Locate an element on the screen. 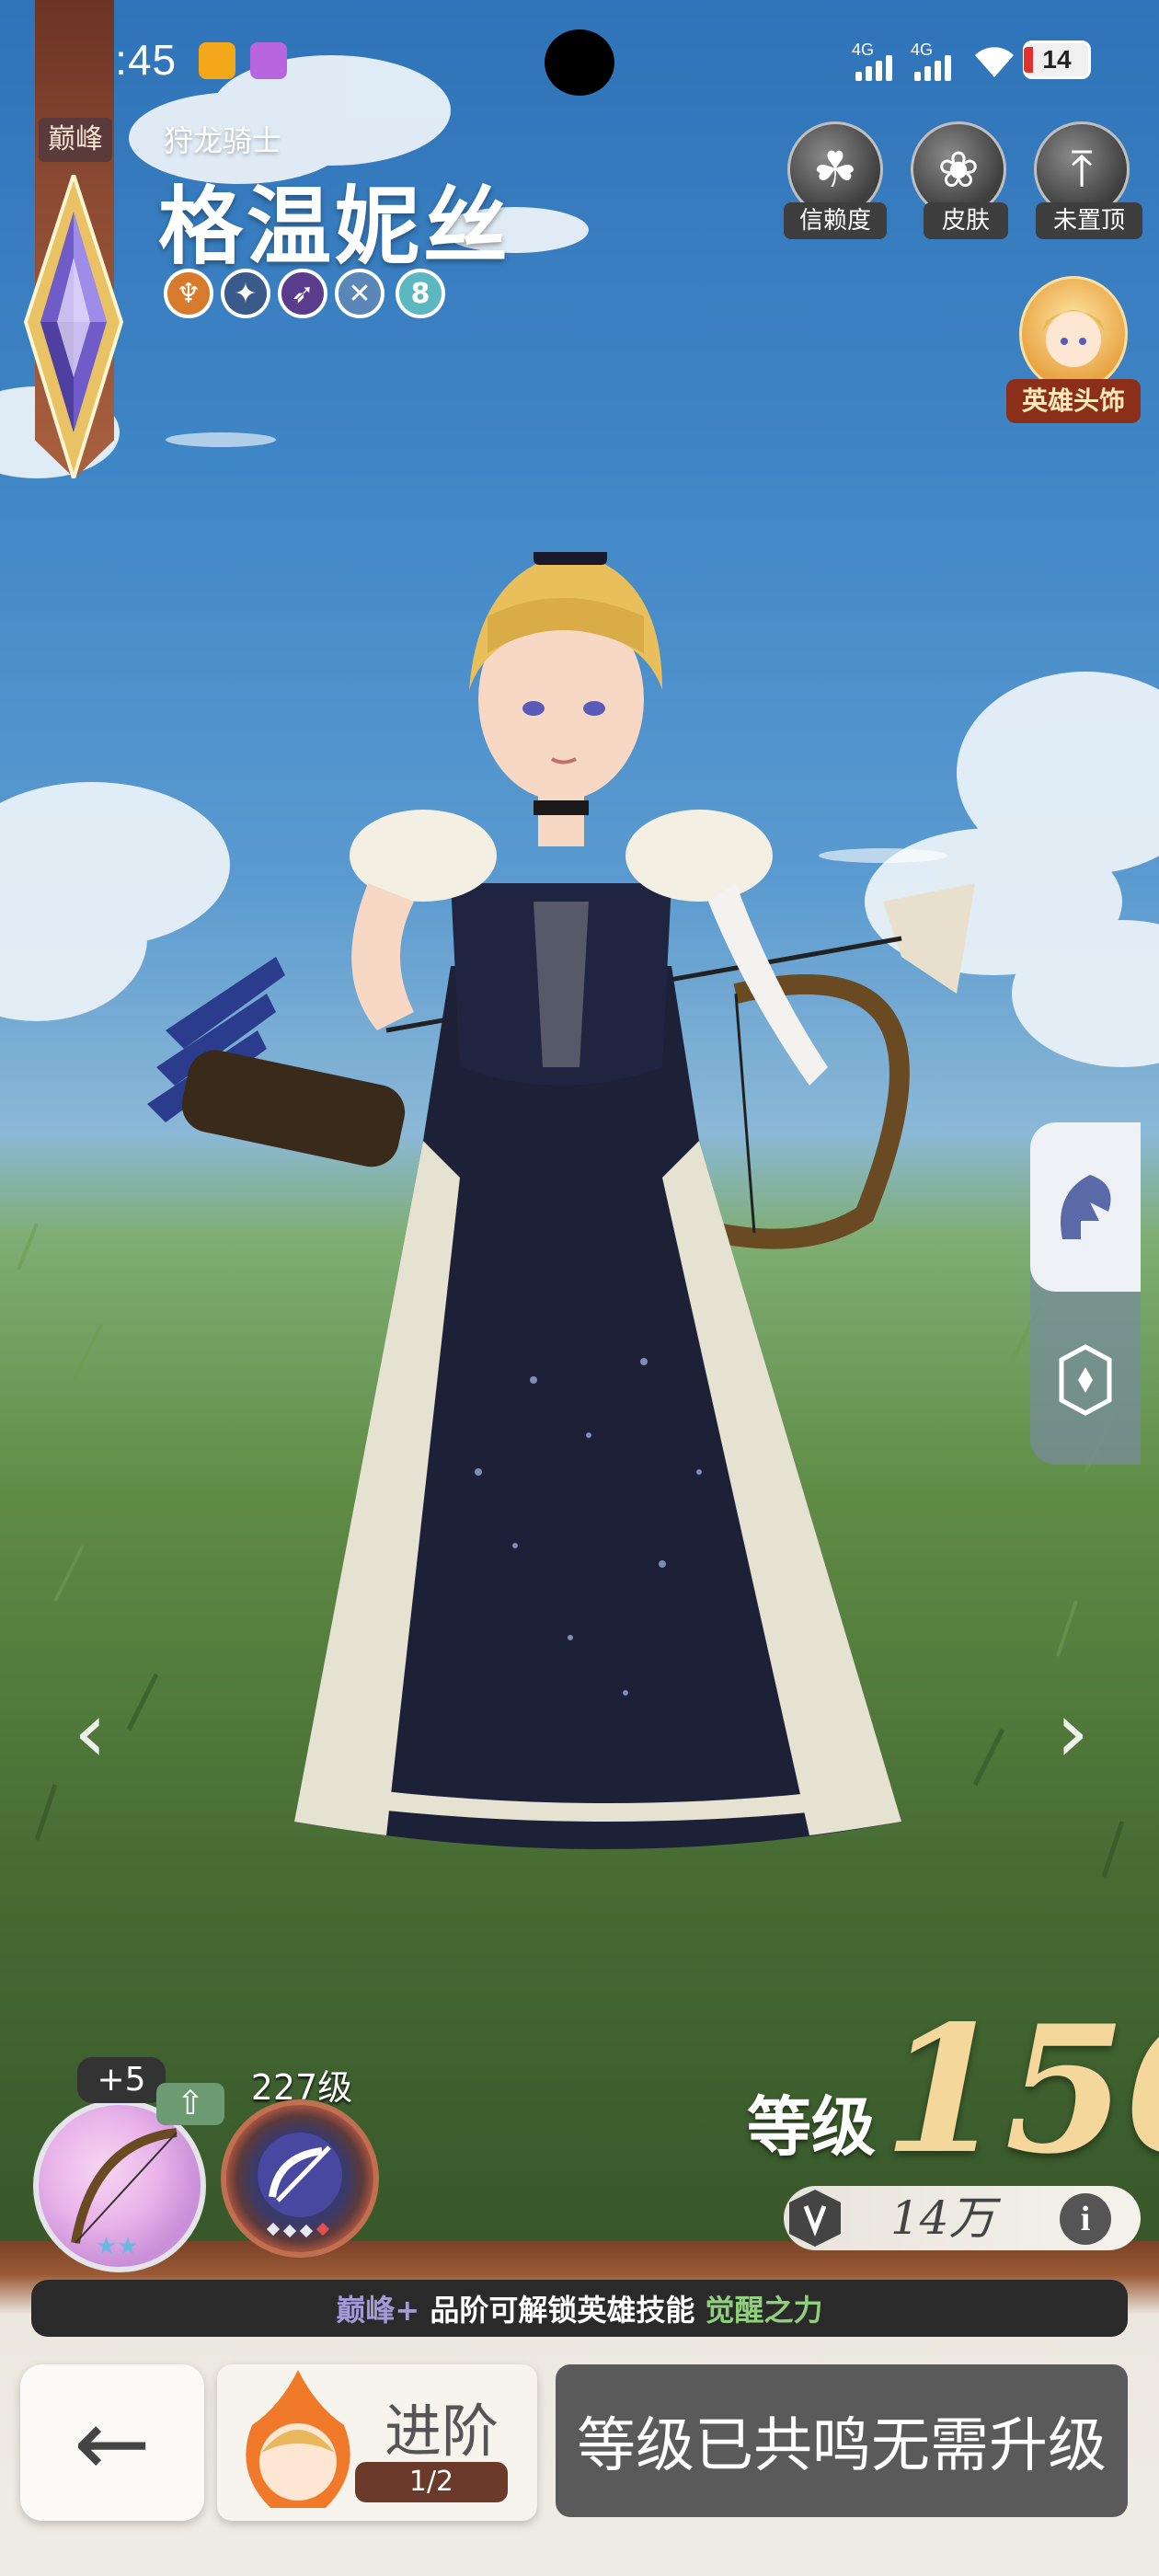 The height and width of the screenshot is (2576, 1159). battery-level: 14 is located at coordinates (1057, 59).